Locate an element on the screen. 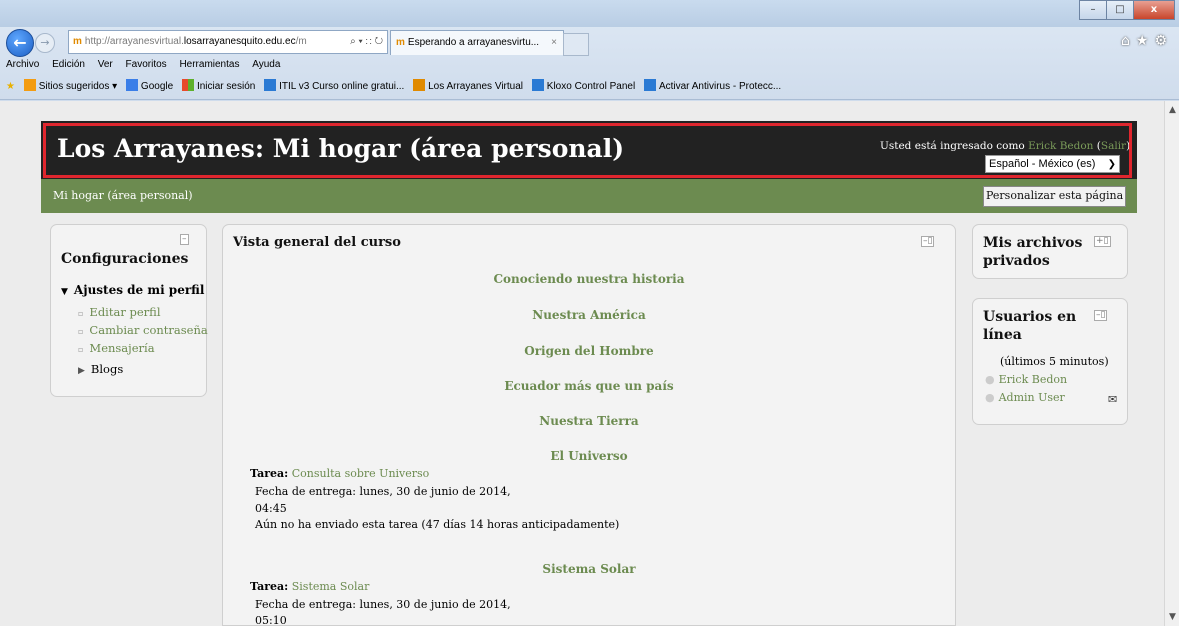 The height and width of the screenshot is (627, 1179). favorite-iniciar-sesion: Iniciar sesión is located at coordinates (218, 86).